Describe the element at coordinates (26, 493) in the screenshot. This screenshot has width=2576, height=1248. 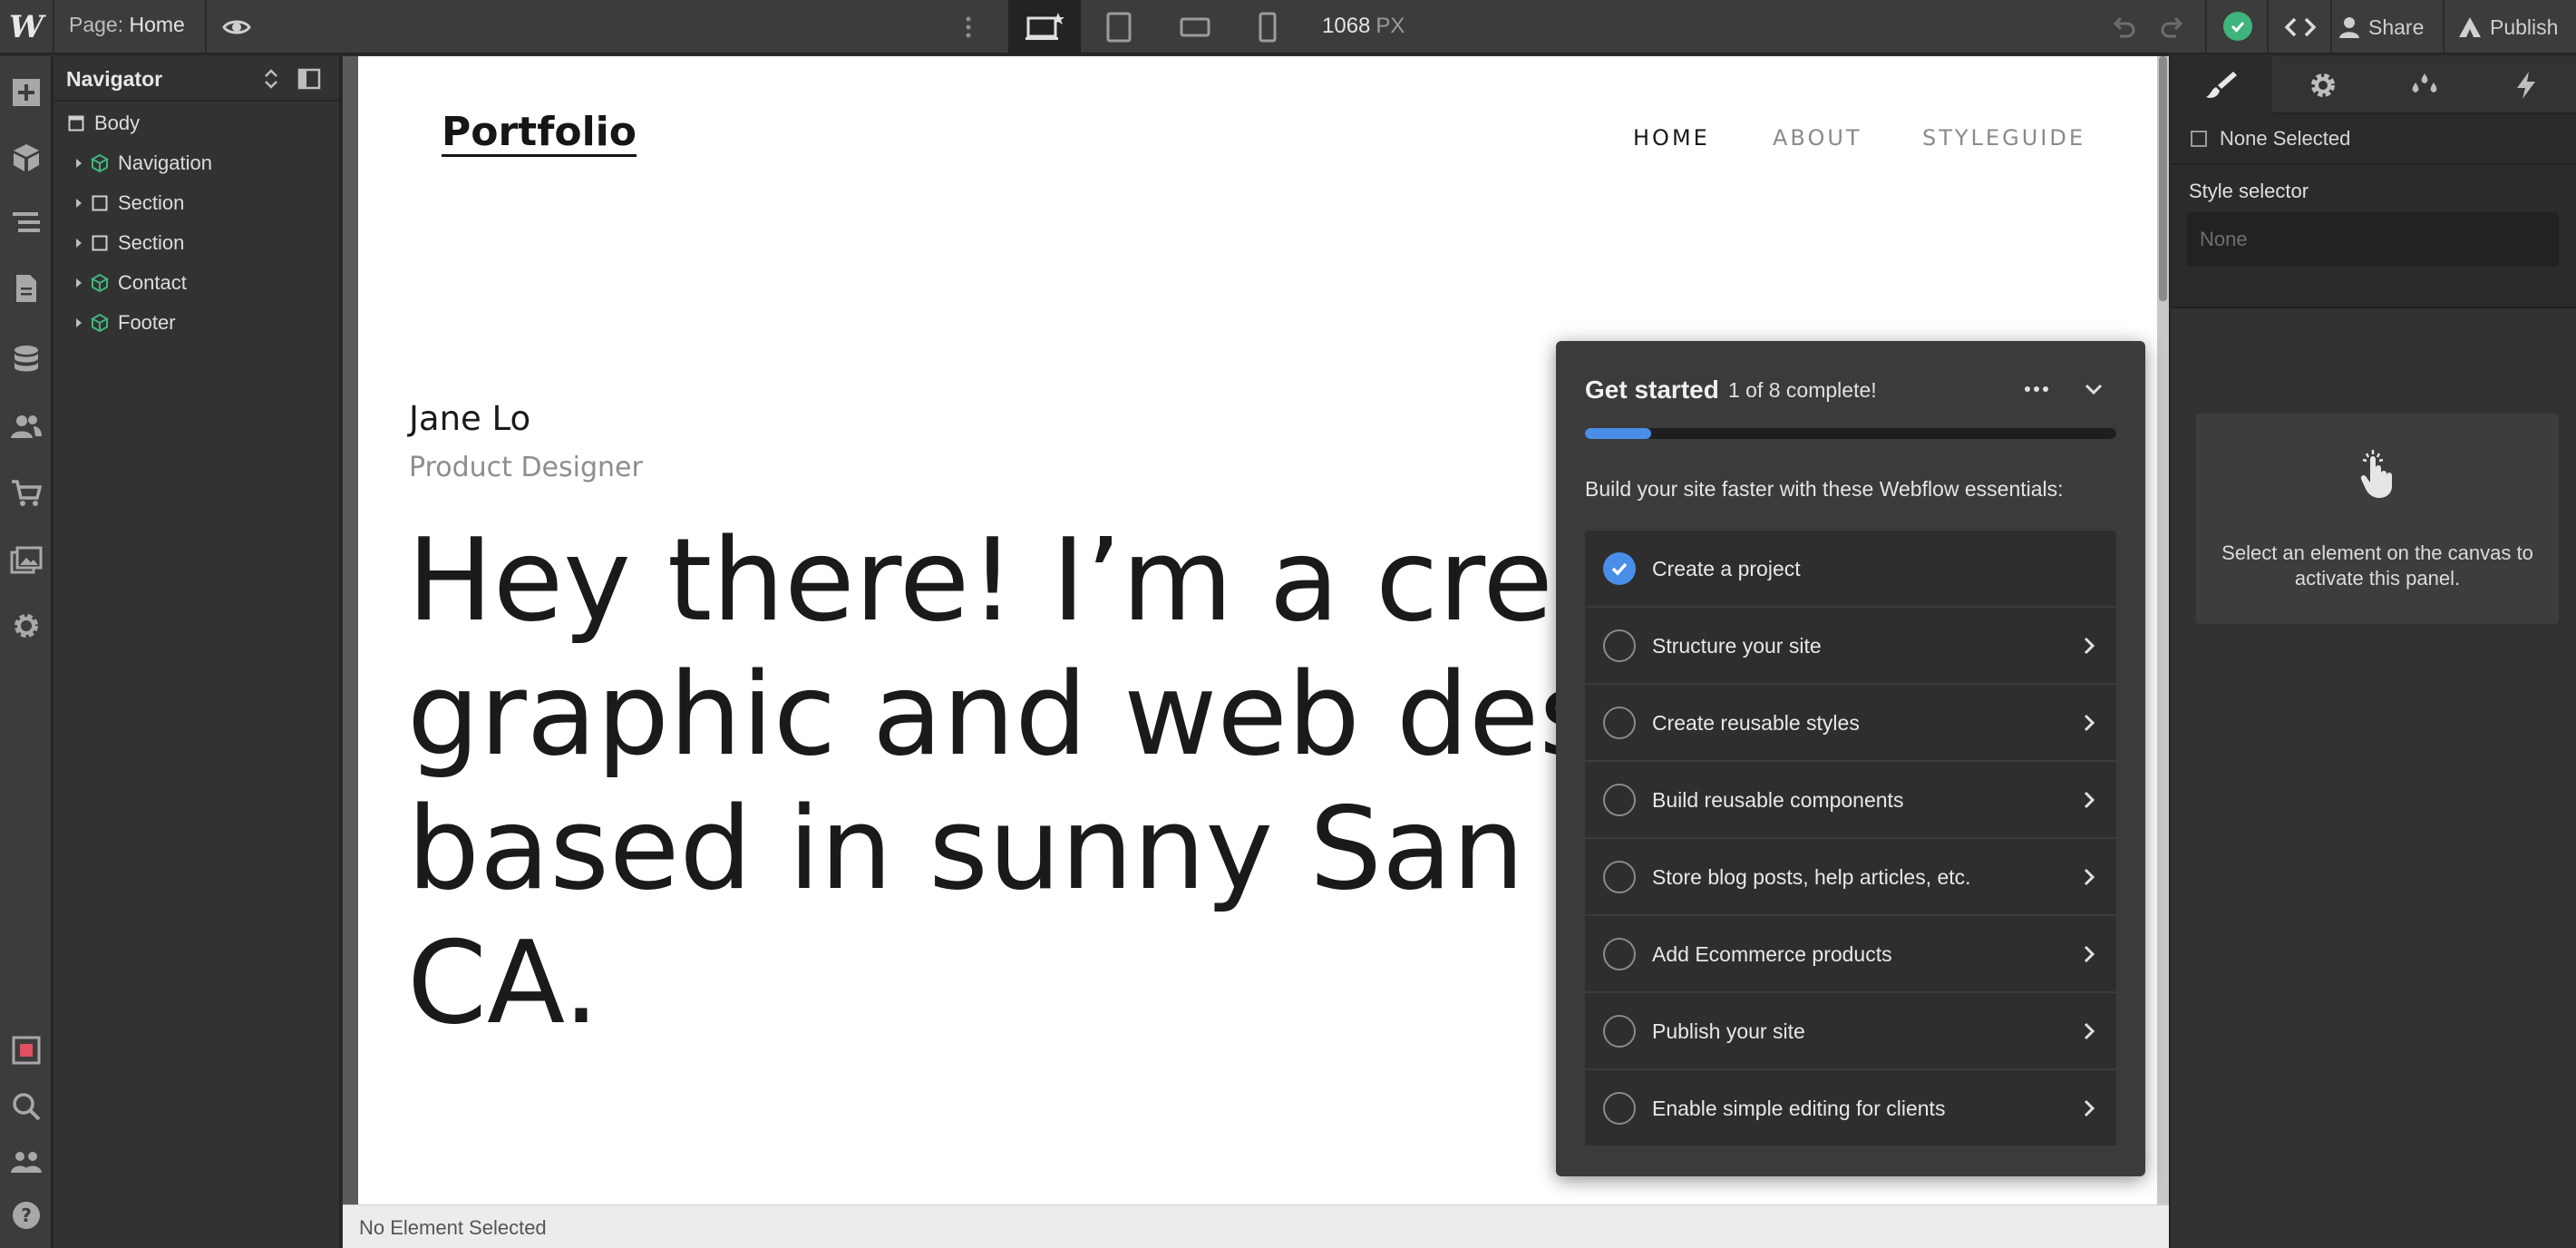
I see `ecommerce-icon` at that location.